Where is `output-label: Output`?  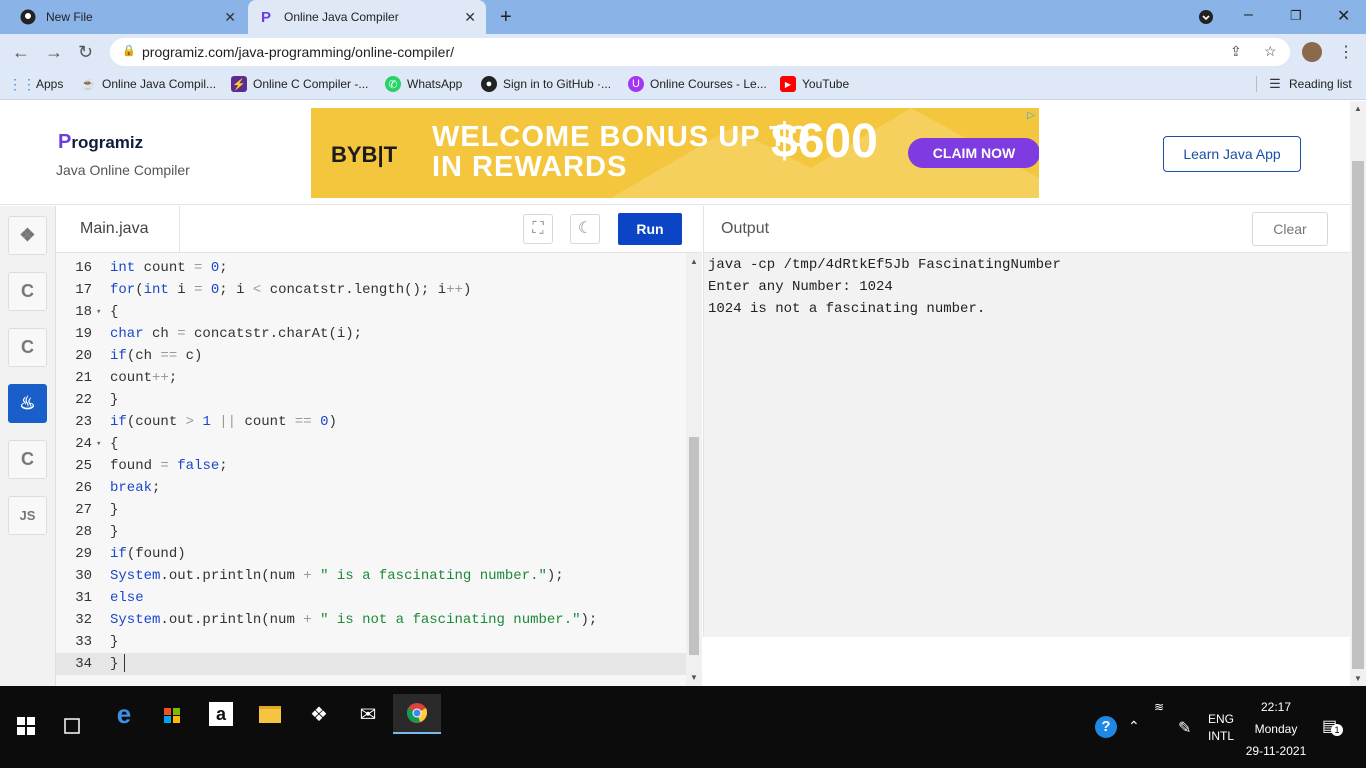 output-label: Output is located at coordinates (745, 228).